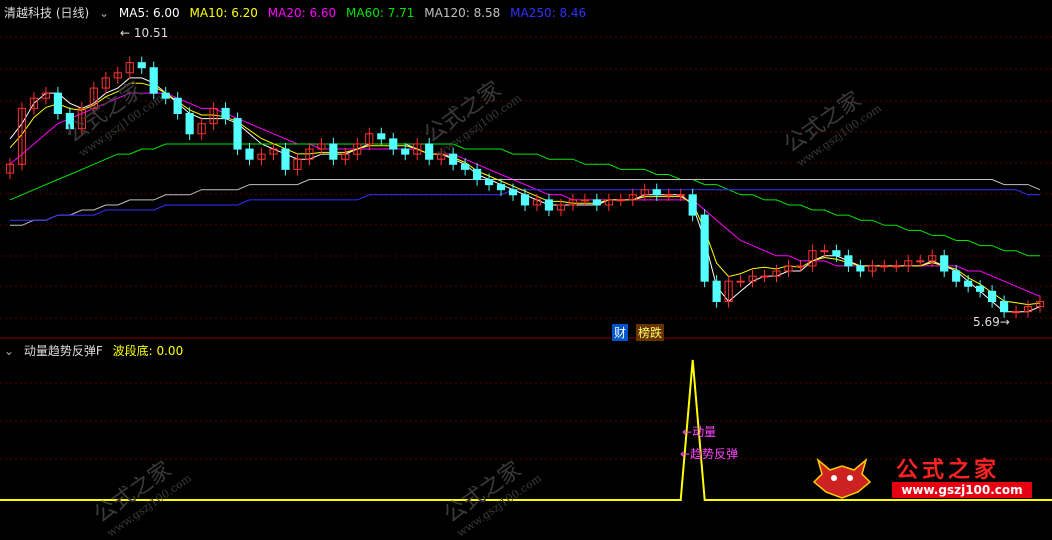 The image size is (1052, 540). Describe the element at coordinates (991, 322) in the screenshot. I see `low-price-label: 5.69→` at that location.